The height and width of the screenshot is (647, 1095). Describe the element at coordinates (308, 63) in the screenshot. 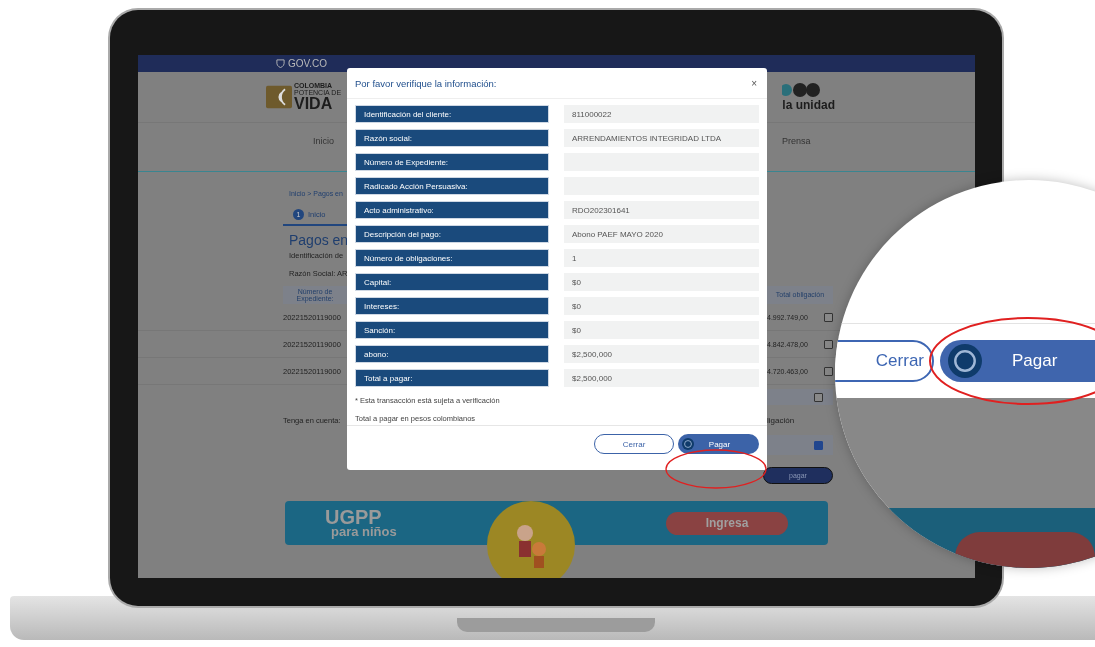

I see `gov-label: GOV.CO` at that location.